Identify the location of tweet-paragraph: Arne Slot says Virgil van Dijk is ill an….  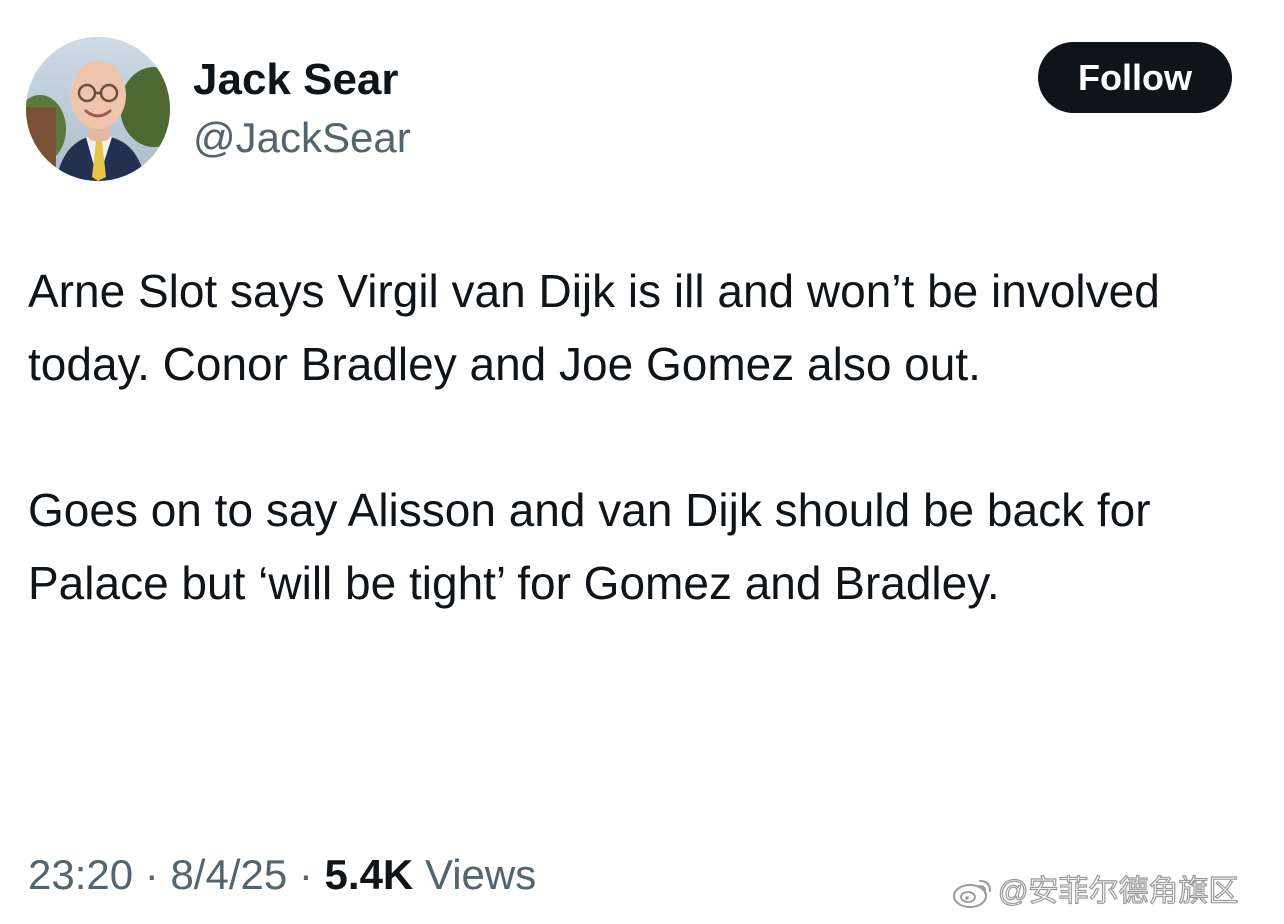
(594, 327).